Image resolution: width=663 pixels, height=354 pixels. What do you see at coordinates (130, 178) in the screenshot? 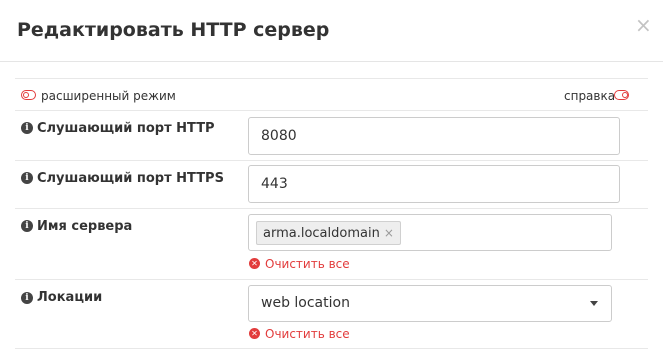
I see `https-port-label: Слушающий порт HTTPS` at bounding box center [130, 178].